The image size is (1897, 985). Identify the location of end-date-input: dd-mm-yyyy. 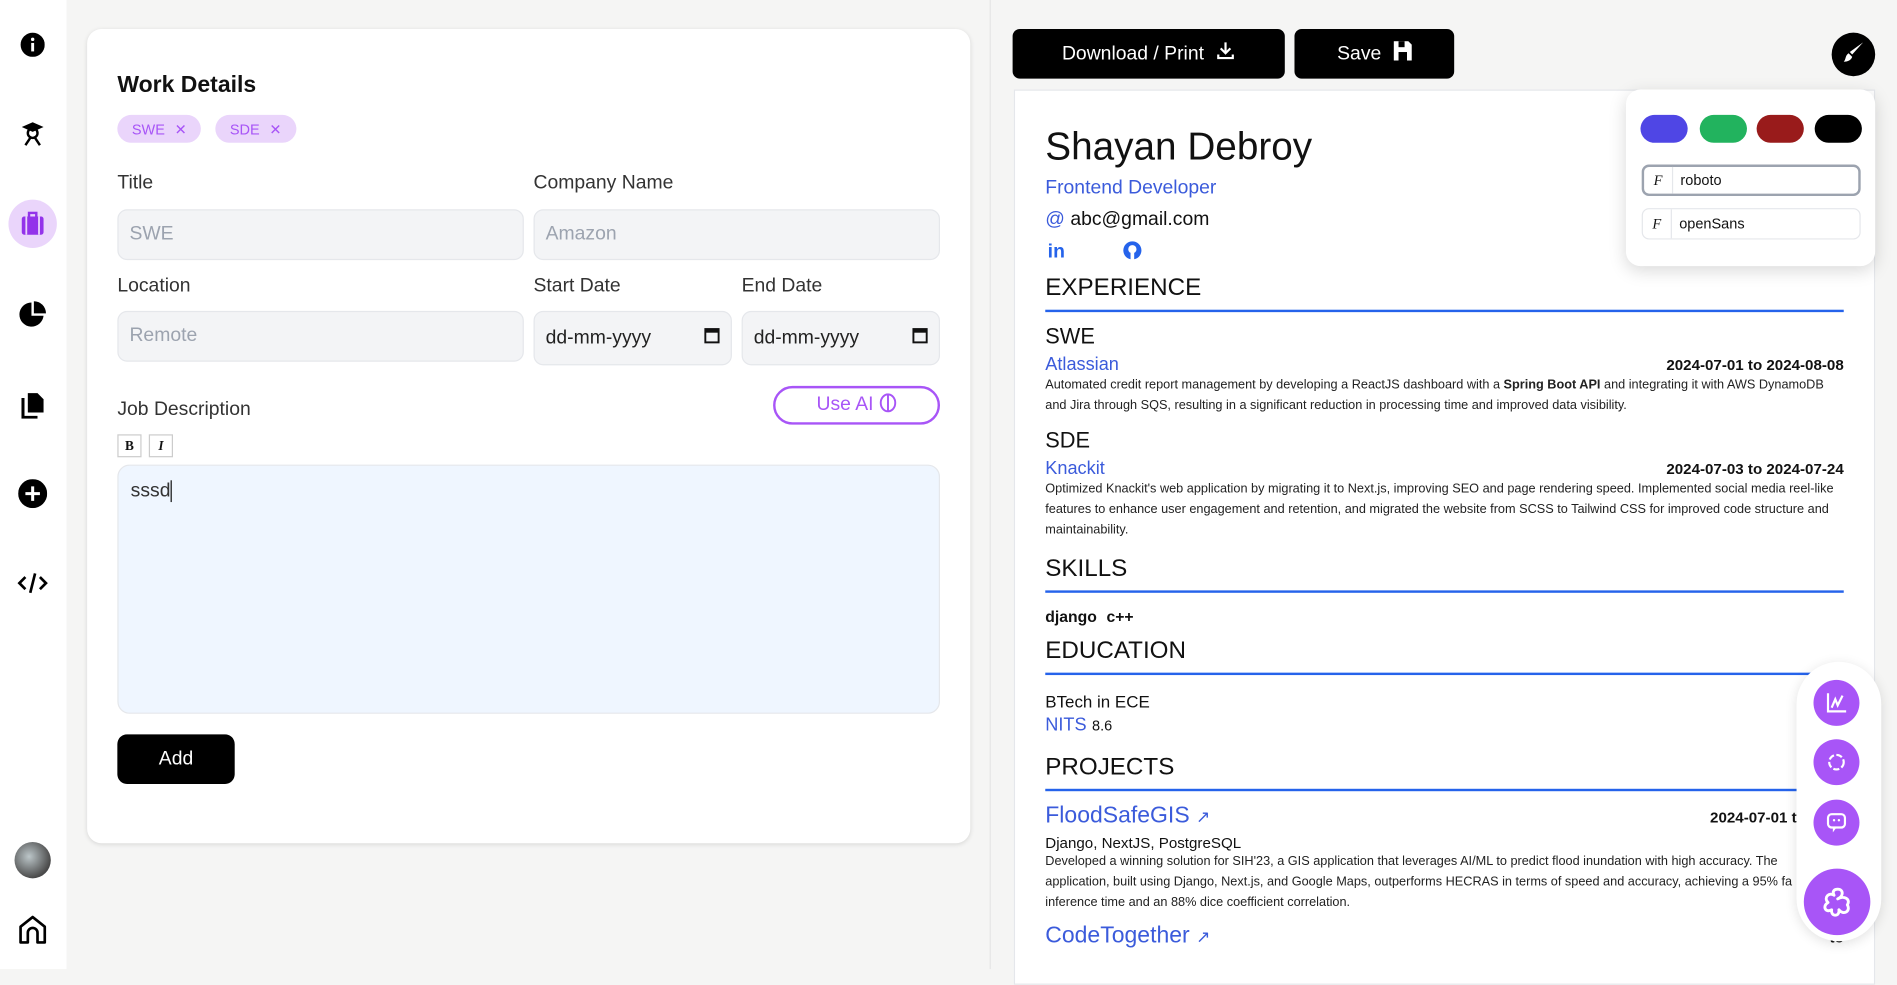
(841, 338).